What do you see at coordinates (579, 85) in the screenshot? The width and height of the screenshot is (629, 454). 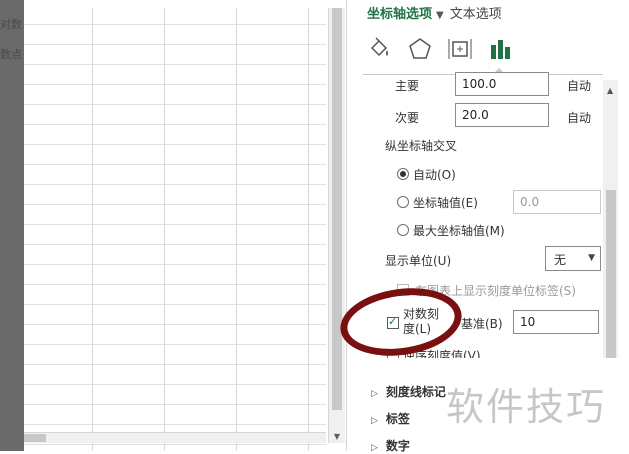 I see `major-auto-button: 自动` at bounding box center [579, 85].